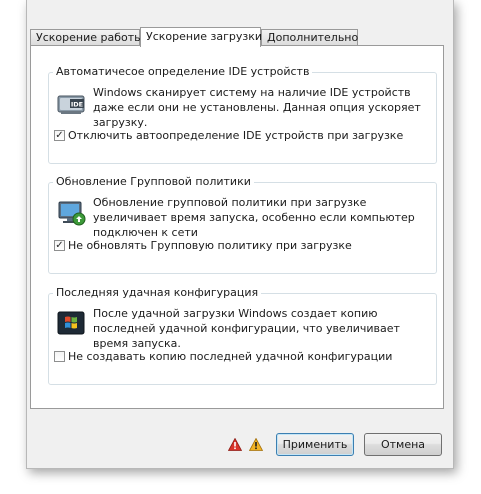 Image resolution: width=481 pixels, height=494 pixels. I want to click on policy-group-title: Обновление Групповой политики, so click(153, 181).